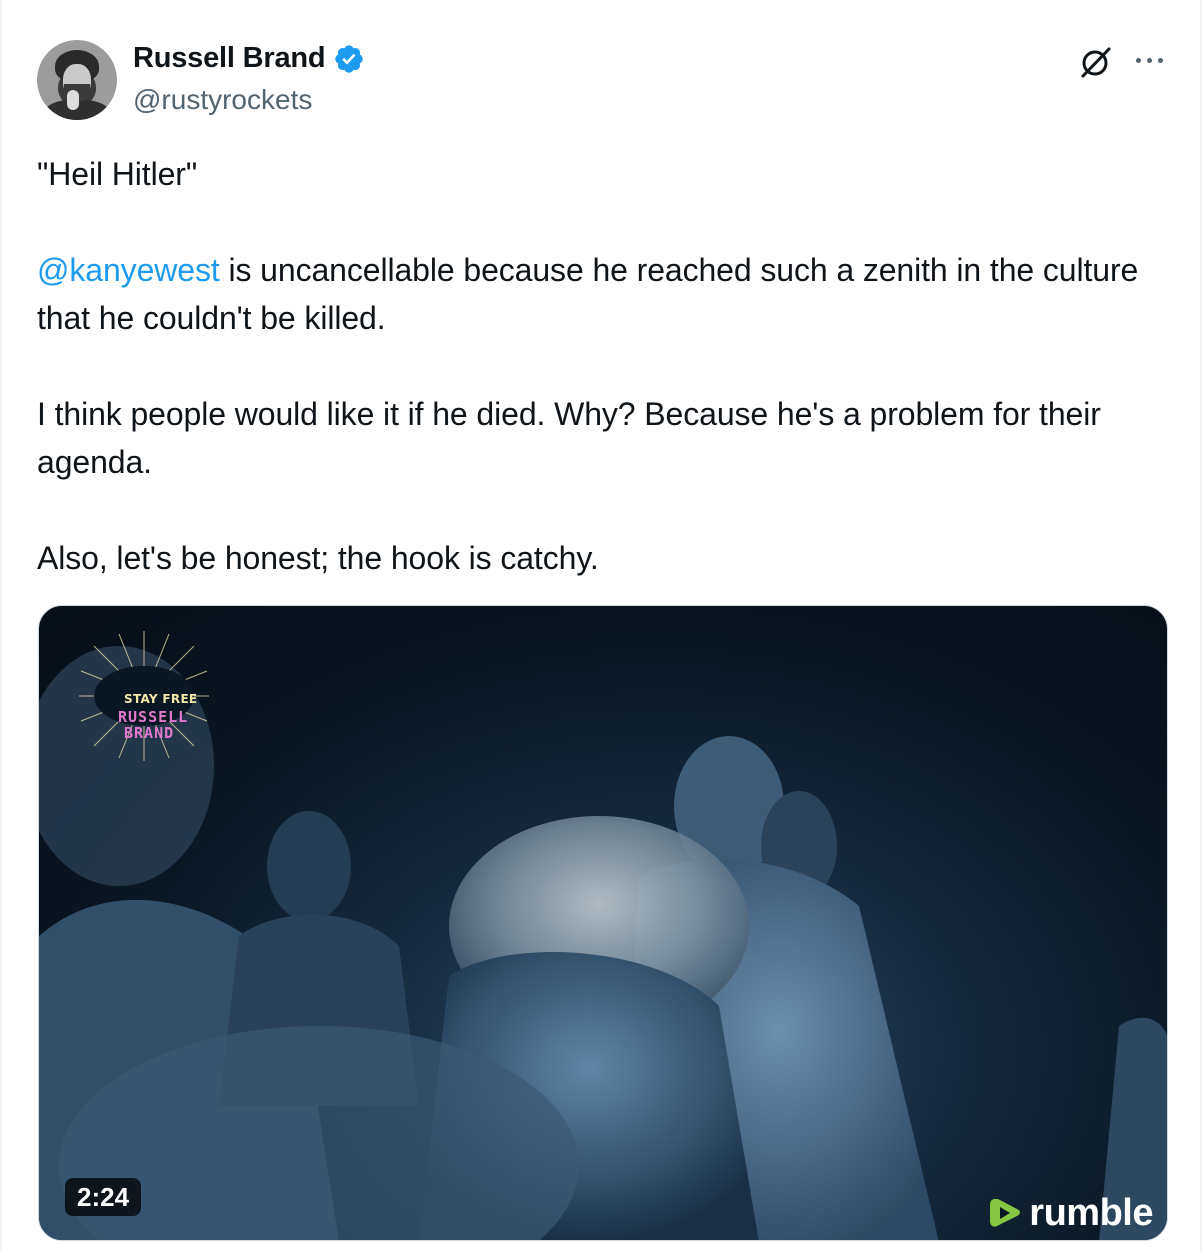 This screenshot has width=1202, height=1252. I want to click on stay-free-watermark: STAY FREE RUSSELL BRAND, so click(144, 696).